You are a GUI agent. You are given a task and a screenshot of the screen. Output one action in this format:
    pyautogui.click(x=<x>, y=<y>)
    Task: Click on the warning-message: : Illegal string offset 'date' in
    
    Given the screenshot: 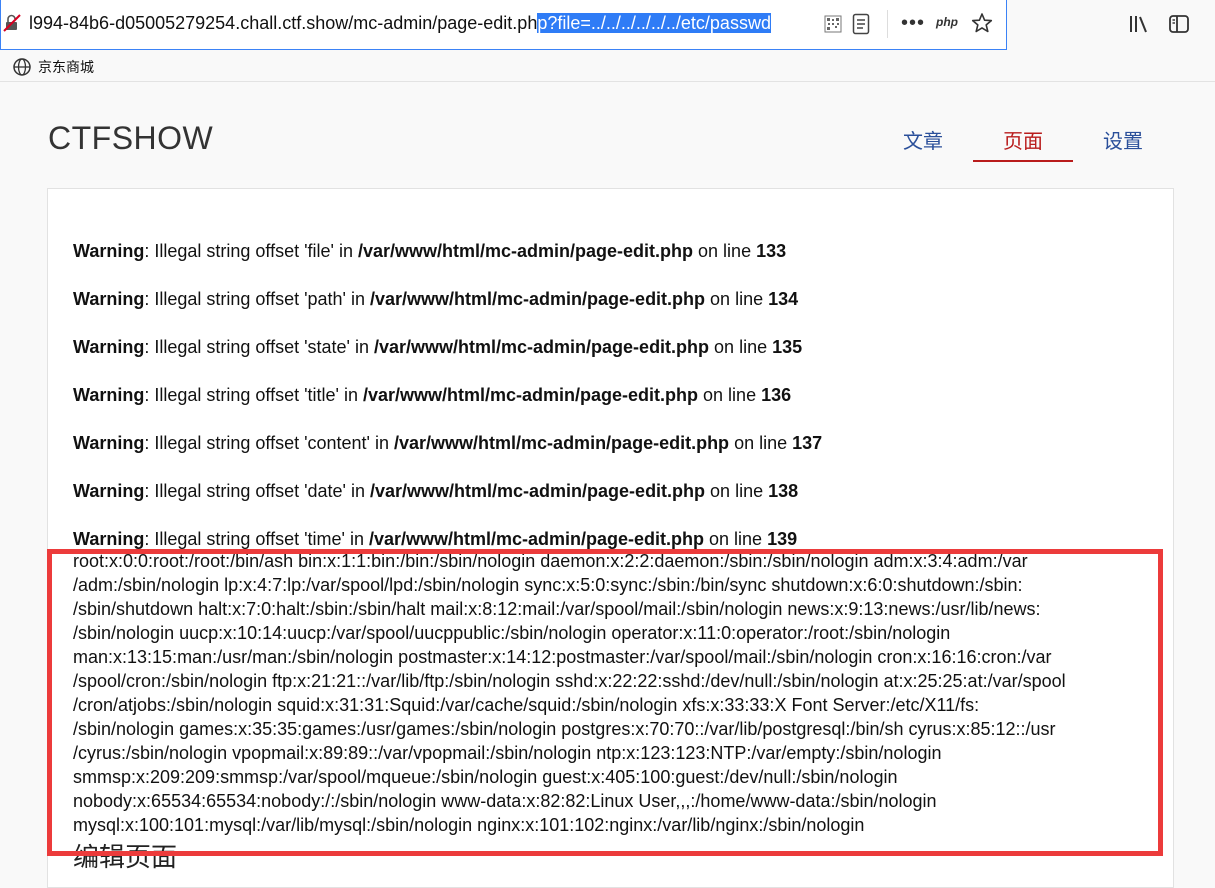 What is the action you would take?
    pyautogui.click(x=257, y=491)
    